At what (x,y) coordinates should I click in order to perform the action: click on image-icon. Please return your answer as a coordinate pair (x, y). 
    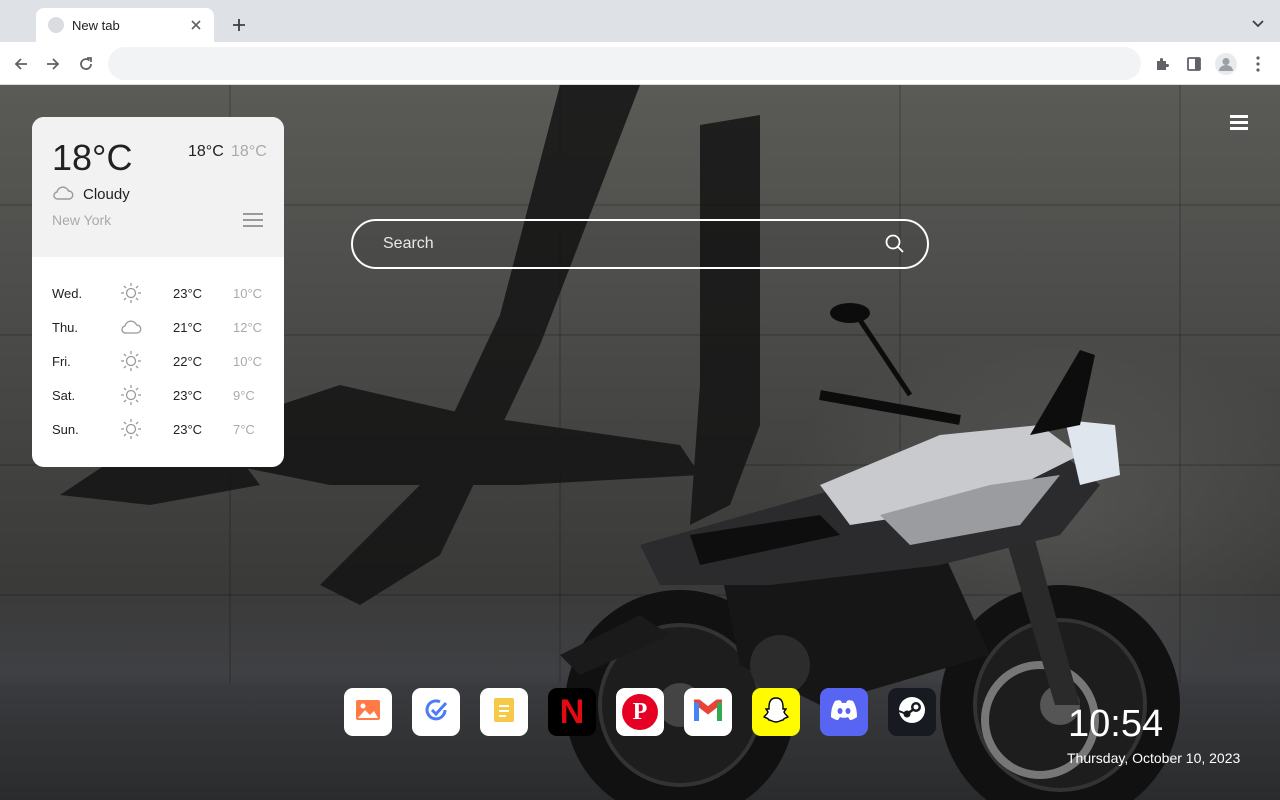
    Looking at the image, I should click on (368, 712).